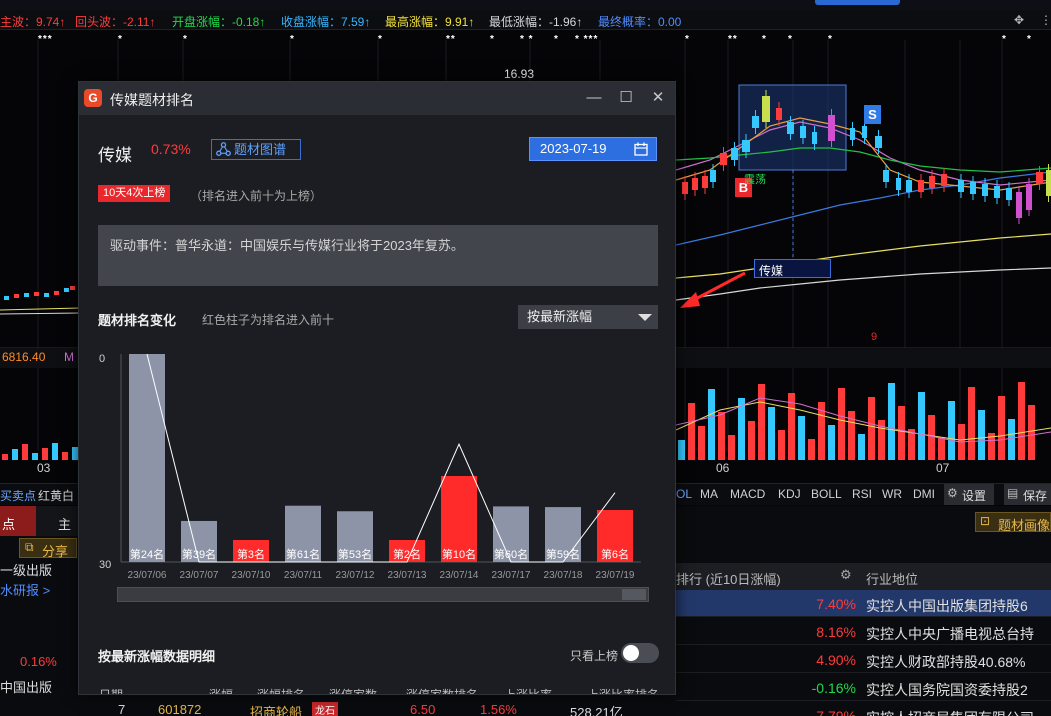  Describe the element at coordinates (874, 337) in the screenshot. I see `count-nine-label: 9` at that location.